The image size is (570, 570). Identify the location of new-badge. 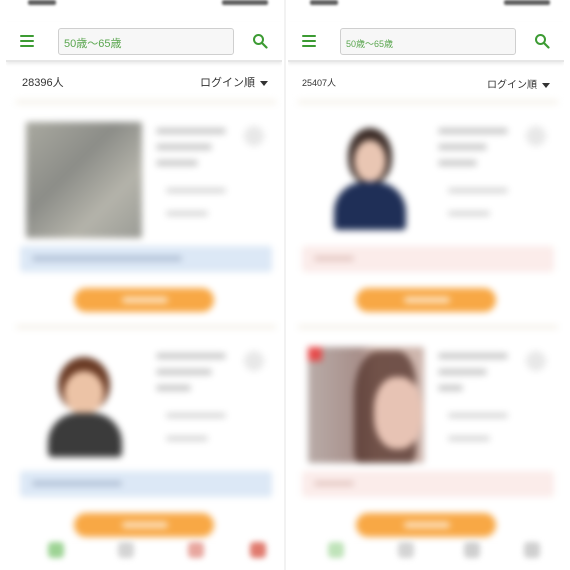
(315, 354).